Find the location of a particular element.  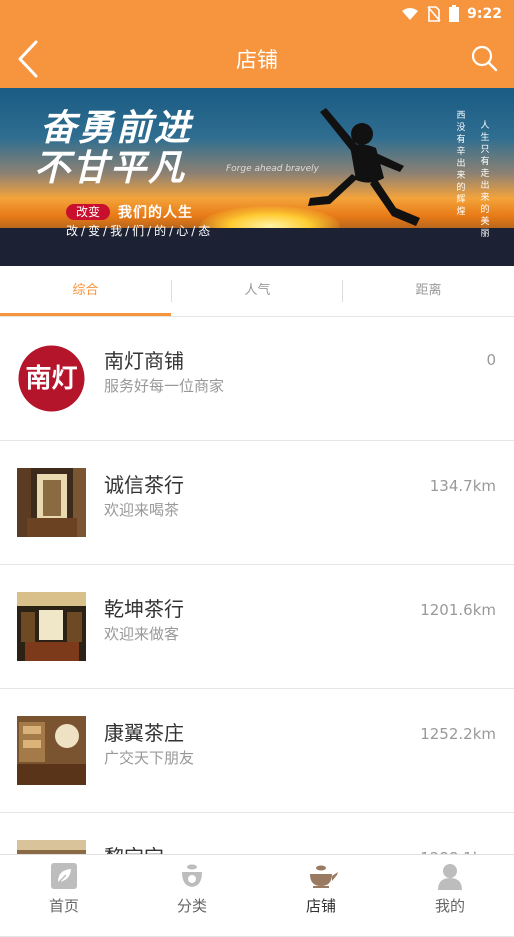

tab-overall: 综合 is located at coordinates (85, 291).